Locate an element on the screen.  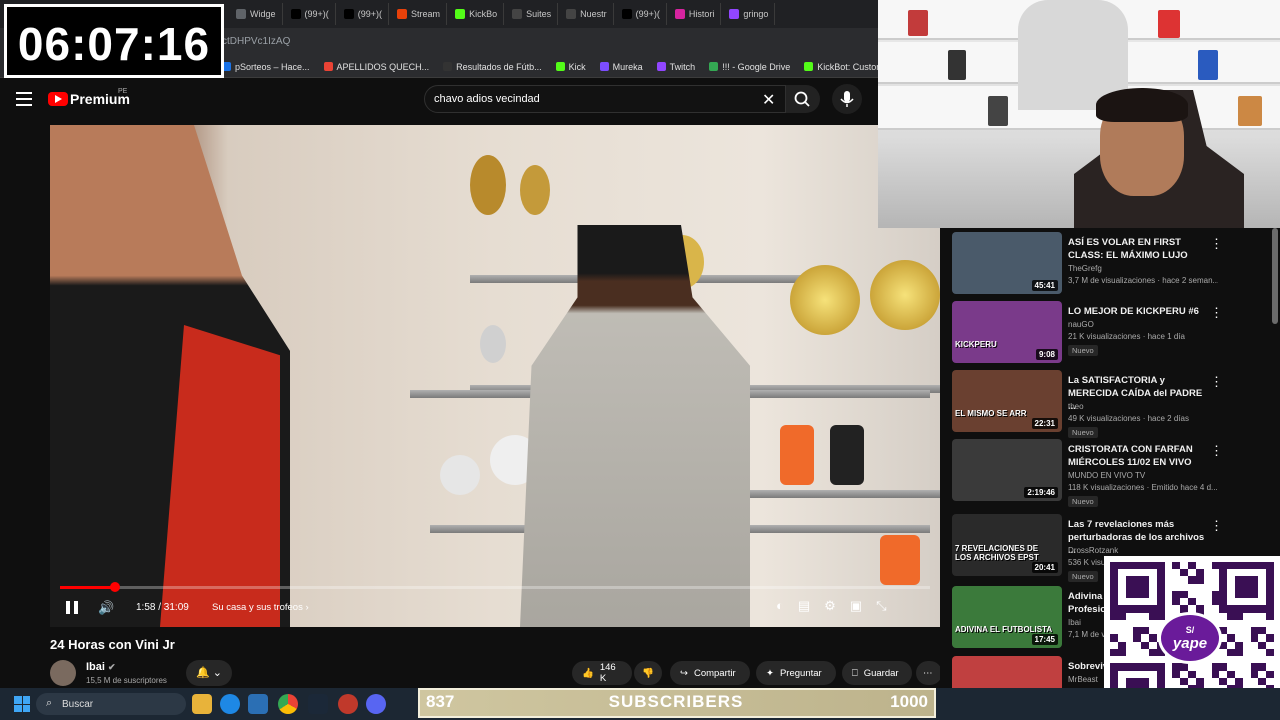
recommendation-thumbnail: 7 REVELACIONES DE LOS ARCHIVOS EPST 20:41 is located at coordinates (1007, 545).